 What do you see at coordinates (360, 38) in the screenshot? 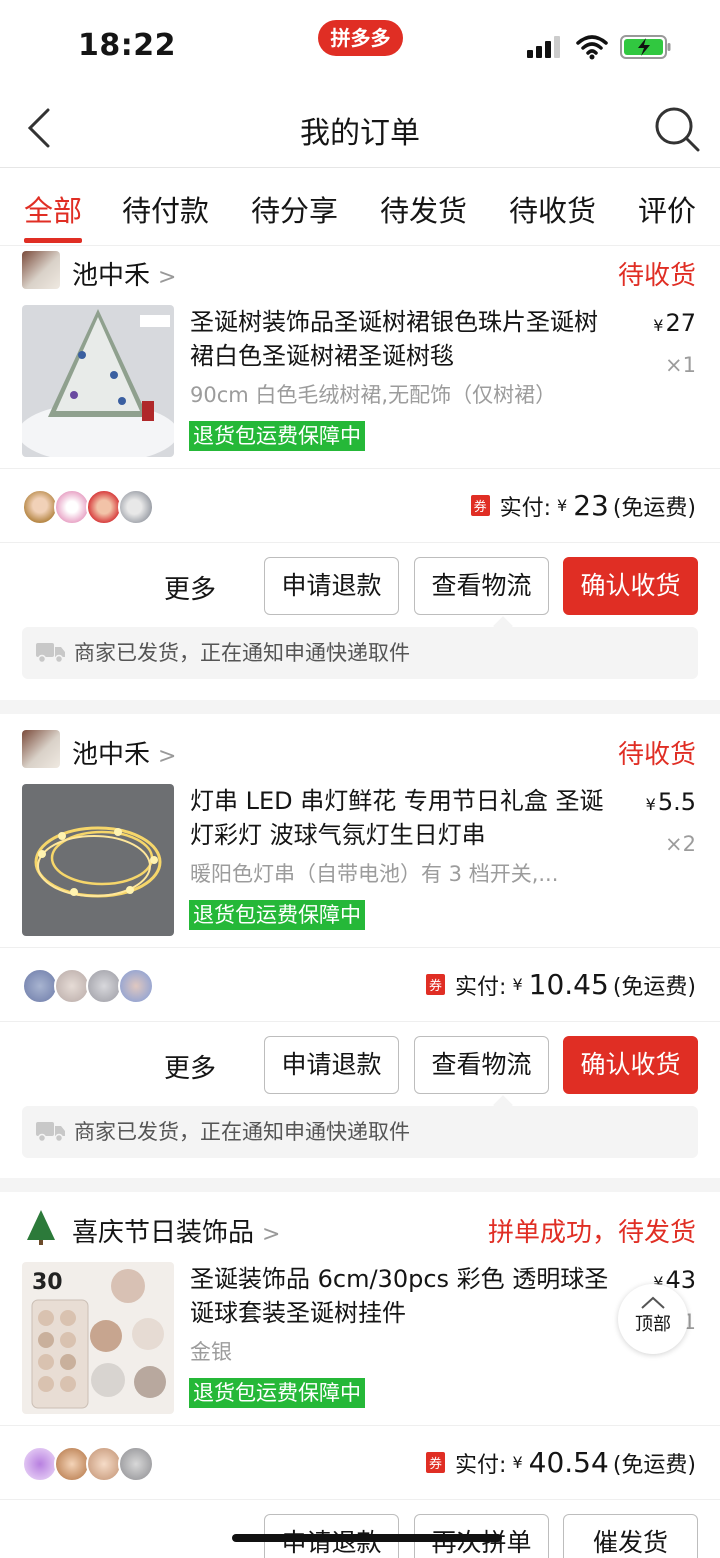
I see `app-indicator-pill: 拼多多` at bounding box center [360, 38].